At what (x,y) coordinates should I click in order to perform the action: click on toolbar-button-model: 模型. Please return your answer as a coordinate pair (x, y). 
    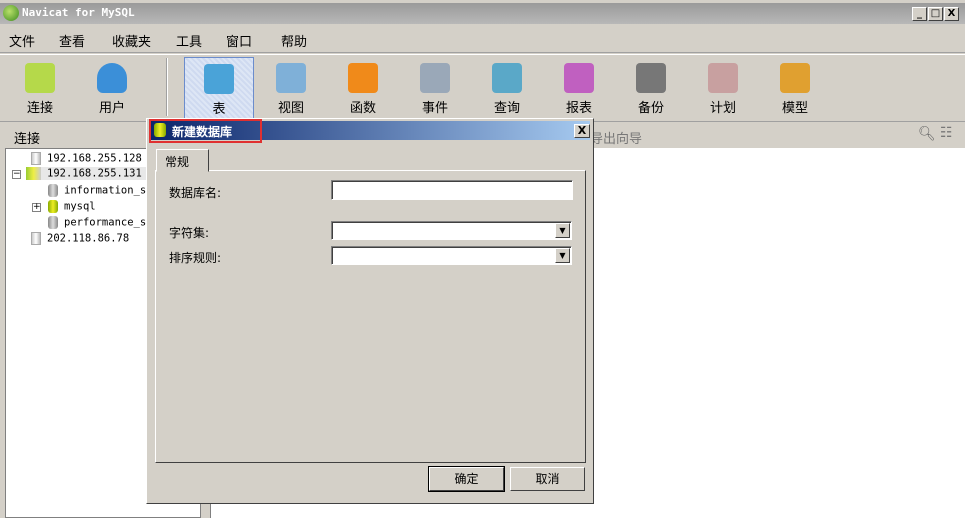
    Looking at the image, I should click on (795, 88).